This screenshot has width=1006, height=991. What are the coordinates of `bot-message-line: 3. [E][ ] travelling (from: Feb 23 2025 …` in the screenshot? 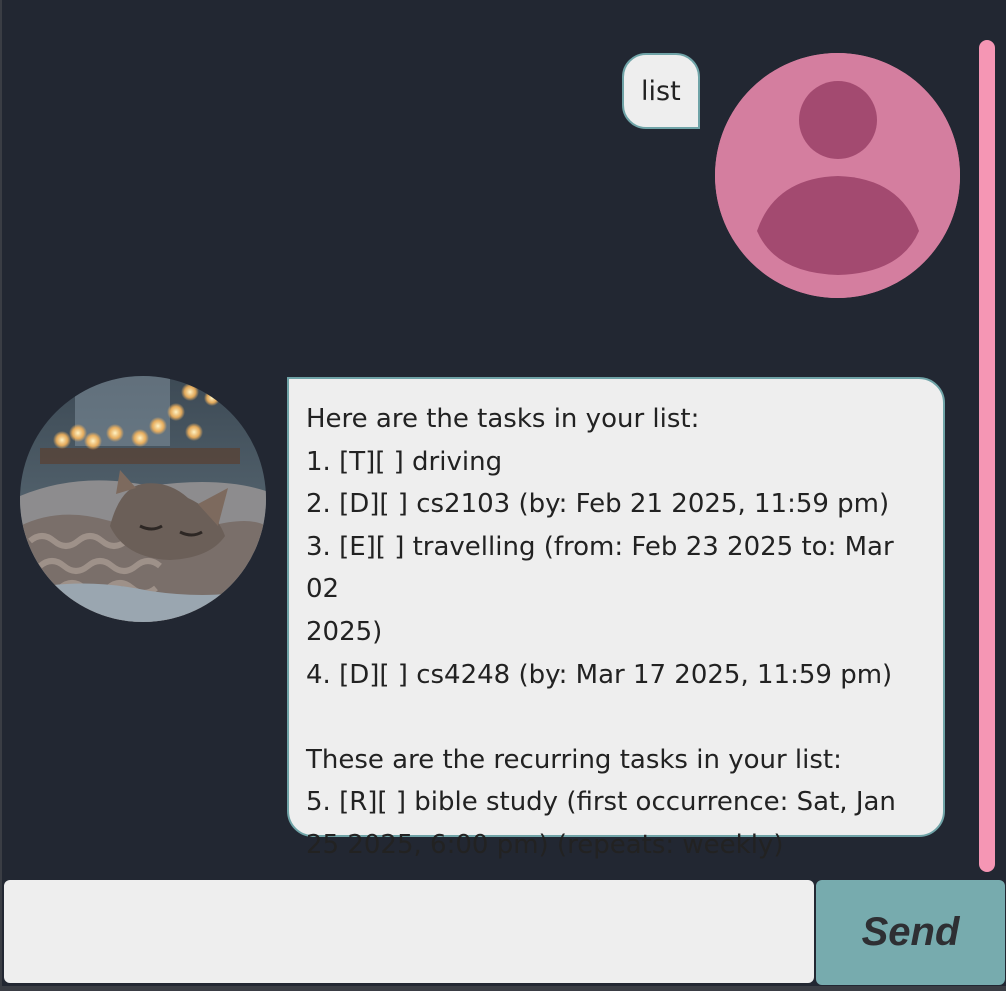 It's located at (604, 568).